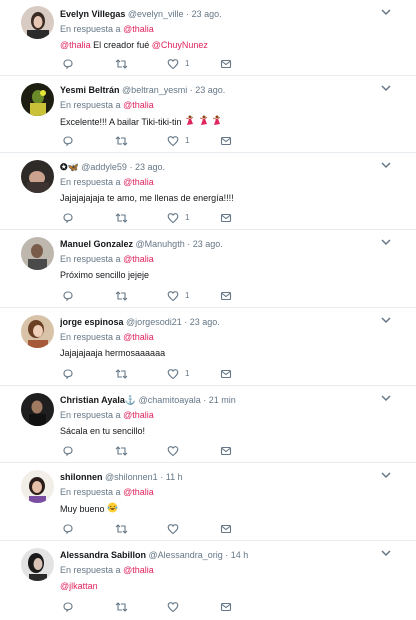 The image size is (416, 620). I want to click on username: @shilonnen1, so click(131, 477).